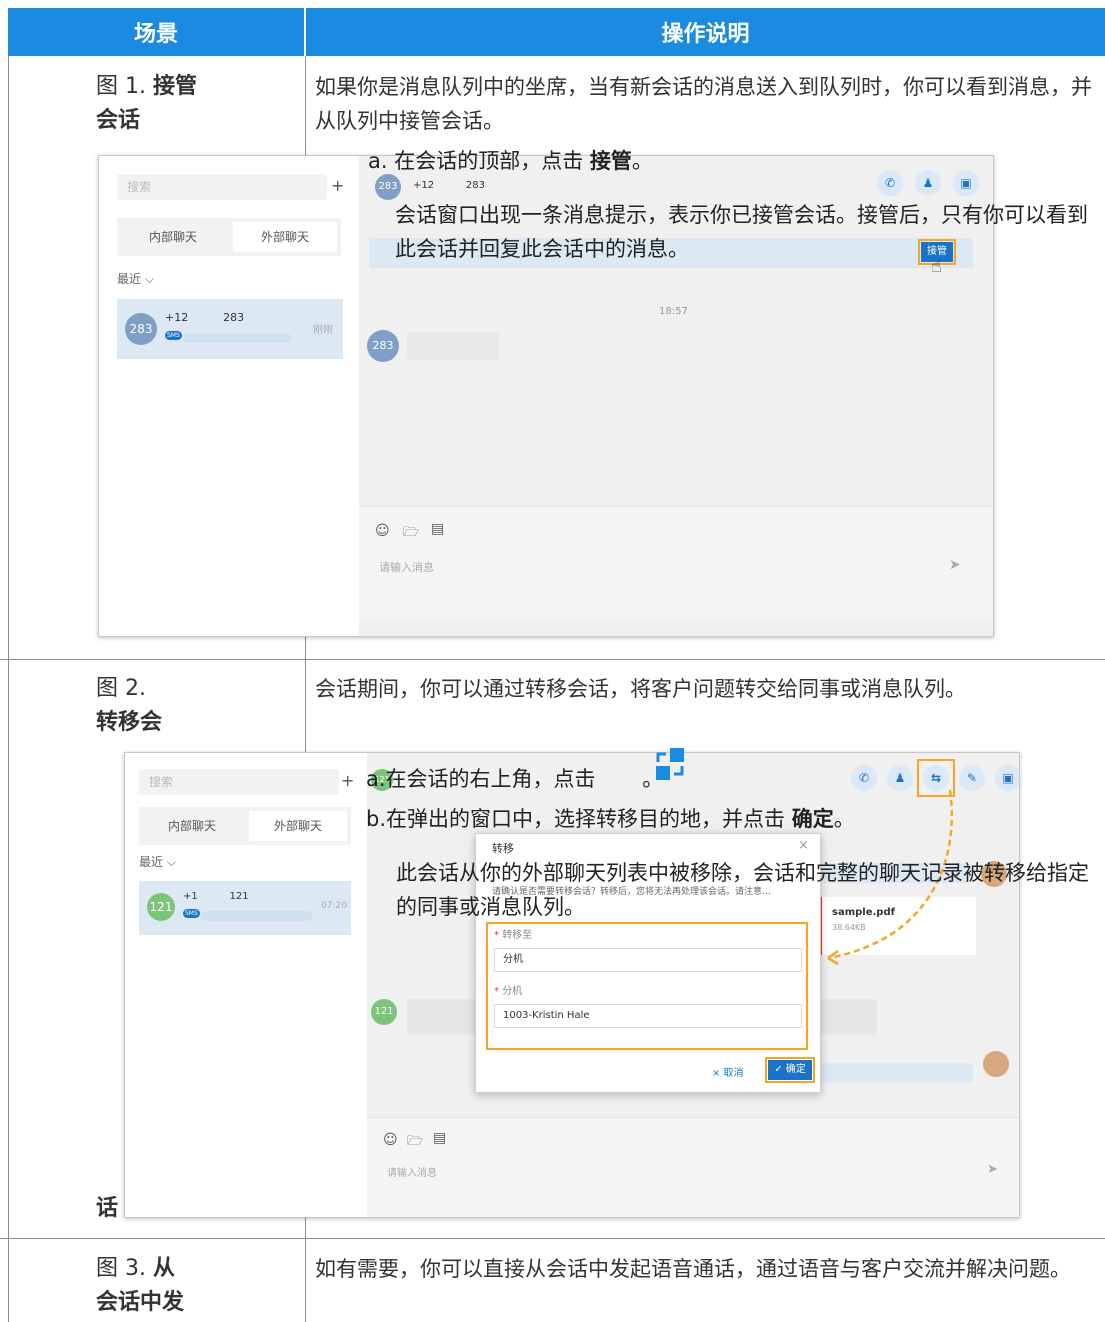 The width and height of the screenshot is (1105, 1322). I want to click on message-bubble, so click(453, 346).